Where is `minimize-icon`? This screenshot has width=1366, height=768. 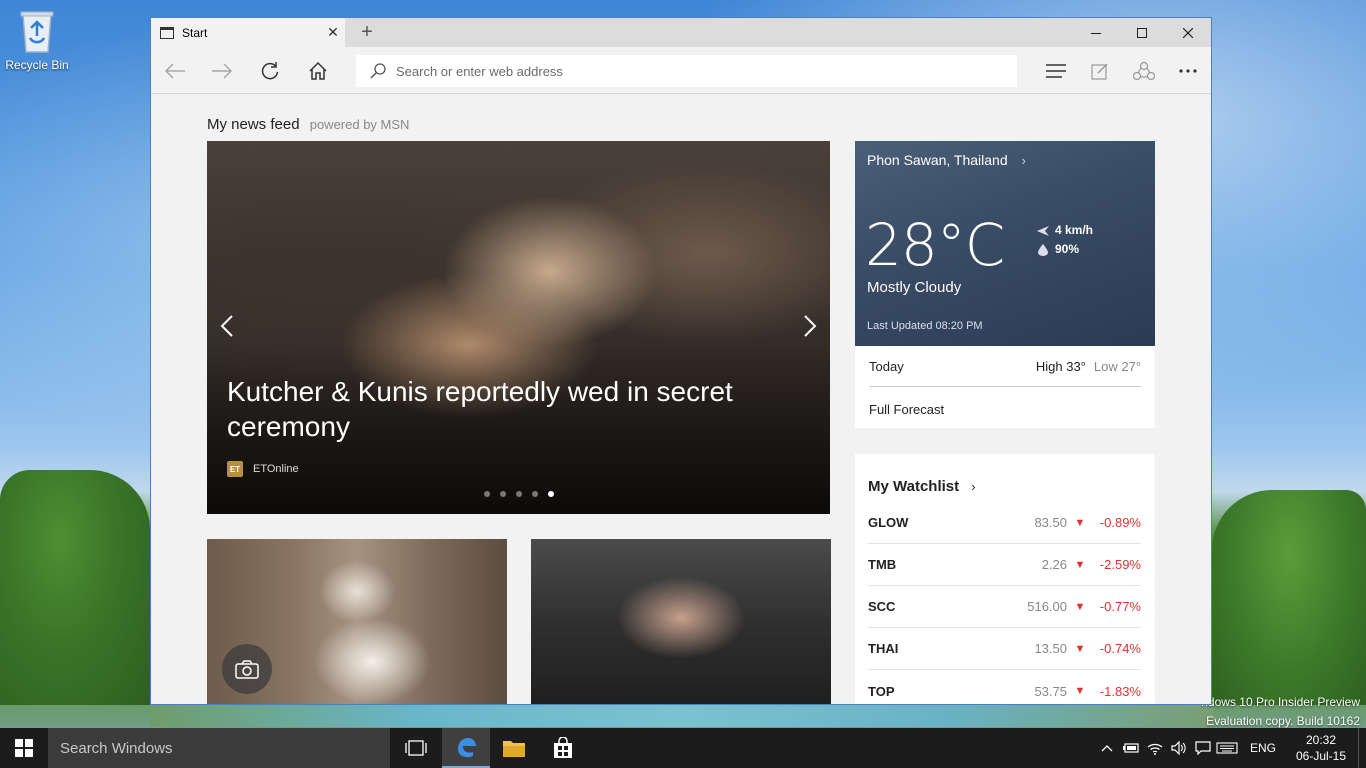 minimize-icon is located at coordinates (1096, 33).